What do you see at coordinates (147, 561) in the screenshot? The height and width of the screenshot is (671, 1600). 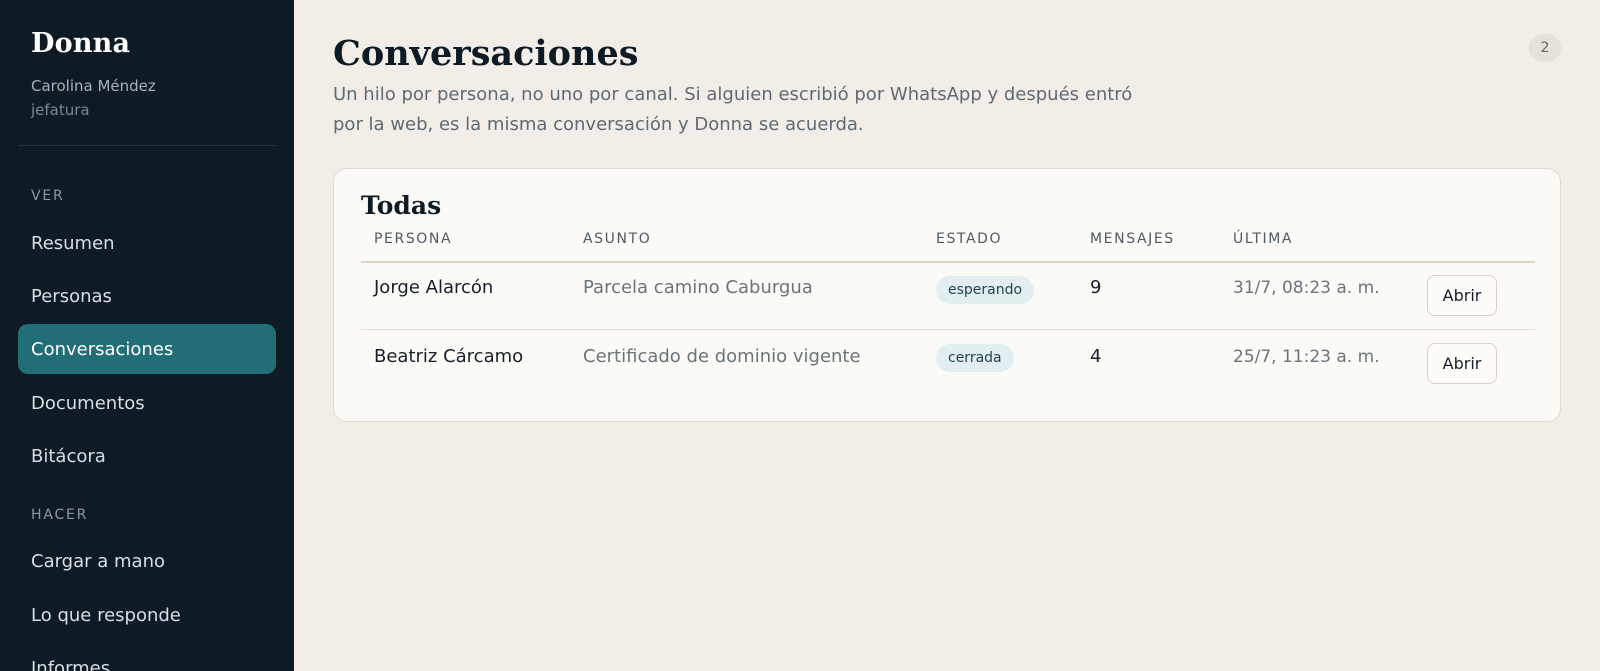 I see `sidebar-item-cargar-a-mano: Cargar a mano` at bounding box center [147, 561].